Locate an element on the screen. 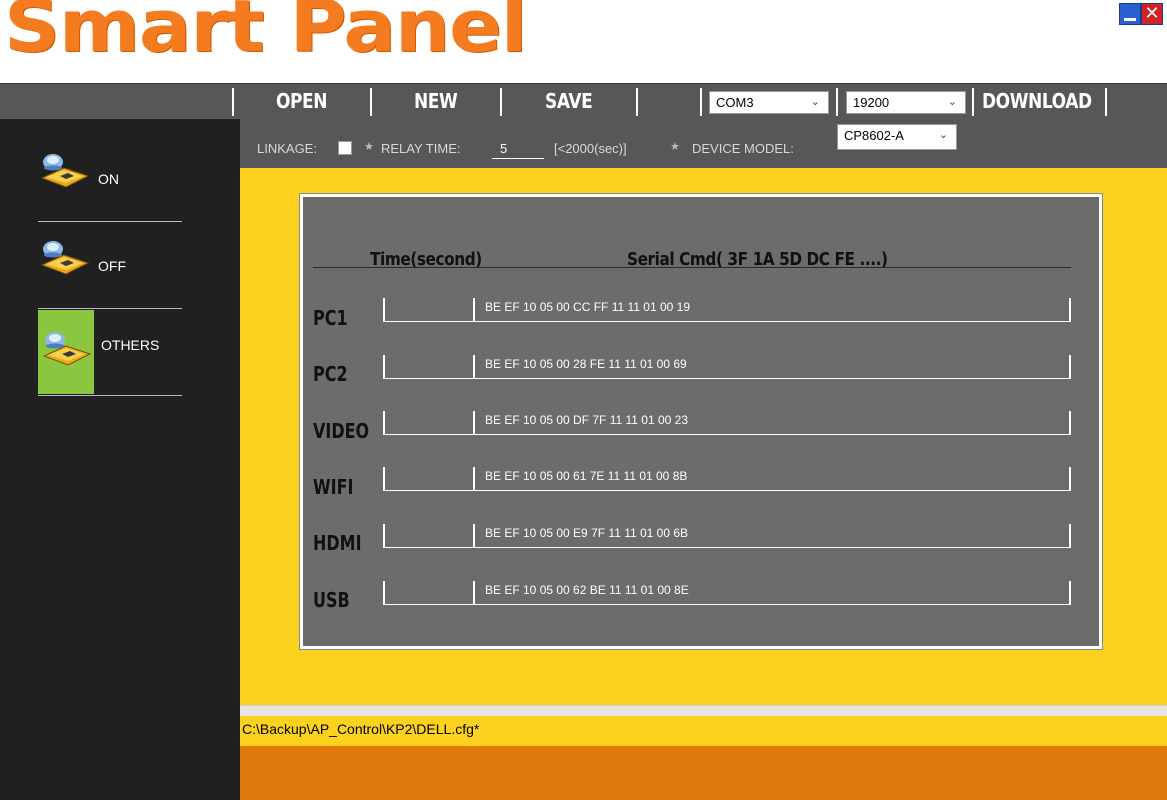 This screenshot has width=1167, height=800. window-controls: ✕ is located at coordinates (1141, 14).